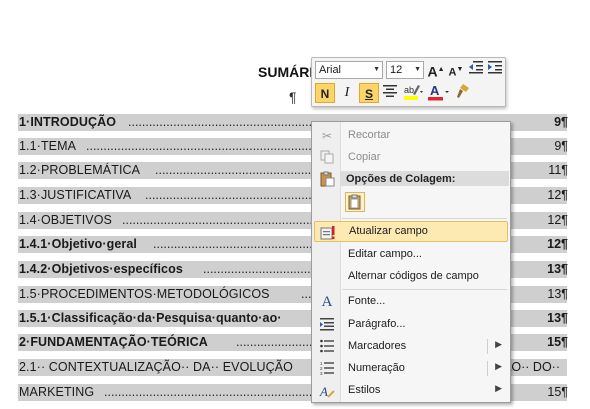  I want to click on update-field-icon, so click(328, 233).